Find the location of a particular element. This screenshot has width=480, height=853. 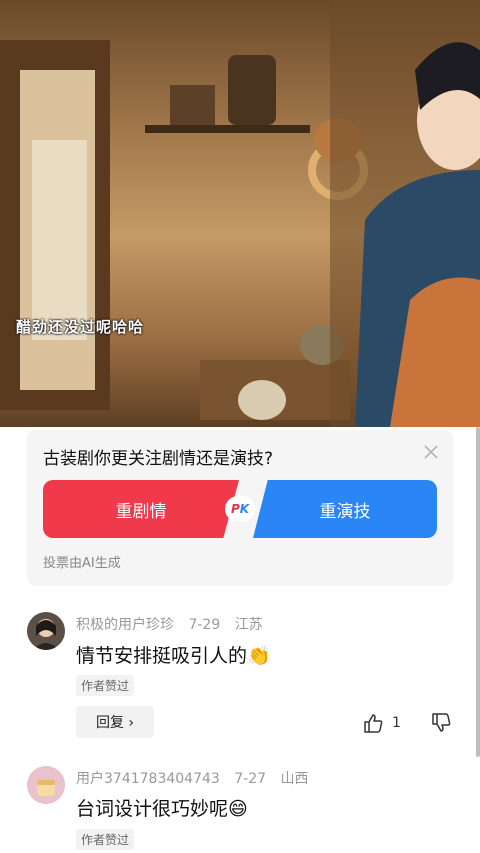

comment-meta: 积极的用户珍珍 7-29 江苏 is located at coordinates (174, 624).